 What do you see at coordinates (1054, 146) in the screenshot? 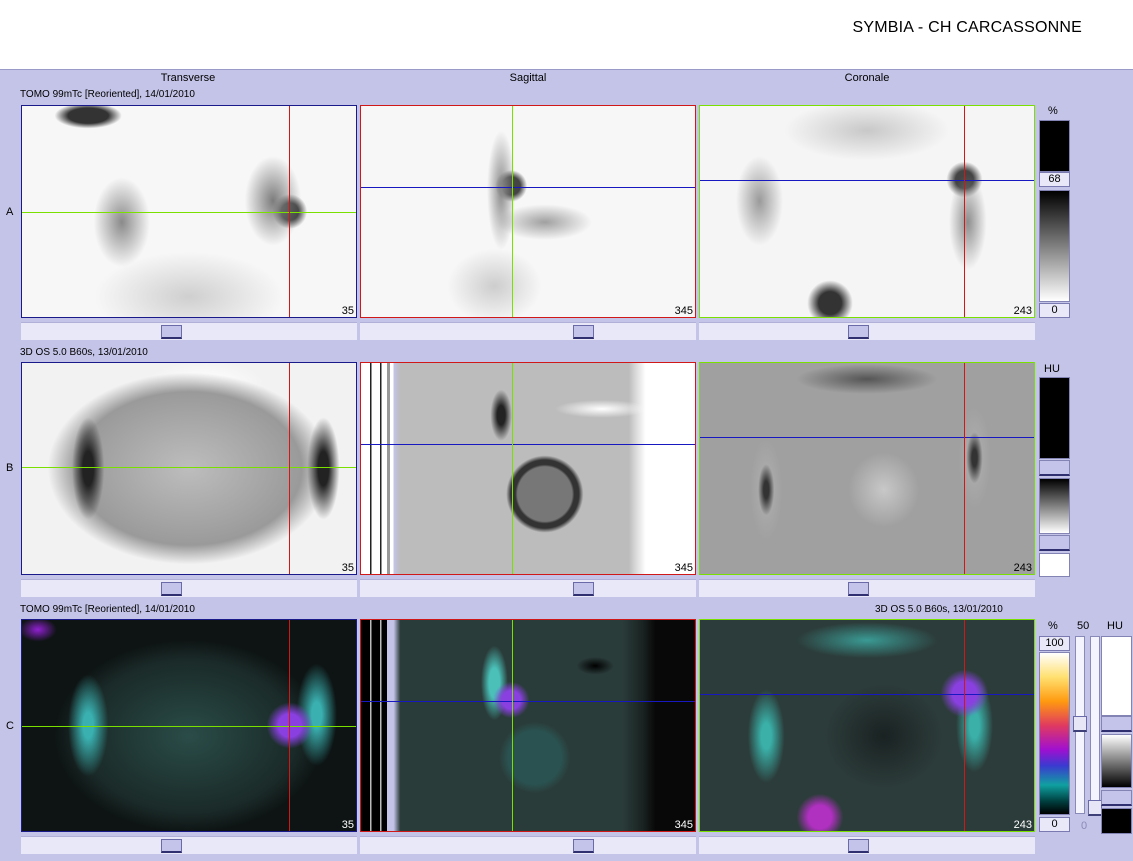
I see `colorbar-a-upper` at bounding box center [1054, 146].